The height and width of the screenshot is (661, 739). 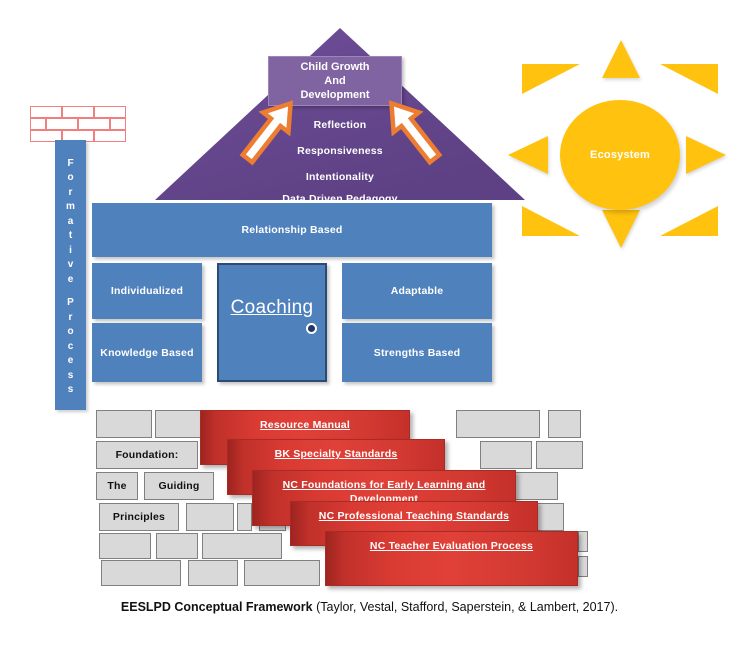 I want to click on foundation-brick-label: The, so click(x=117, y=486).